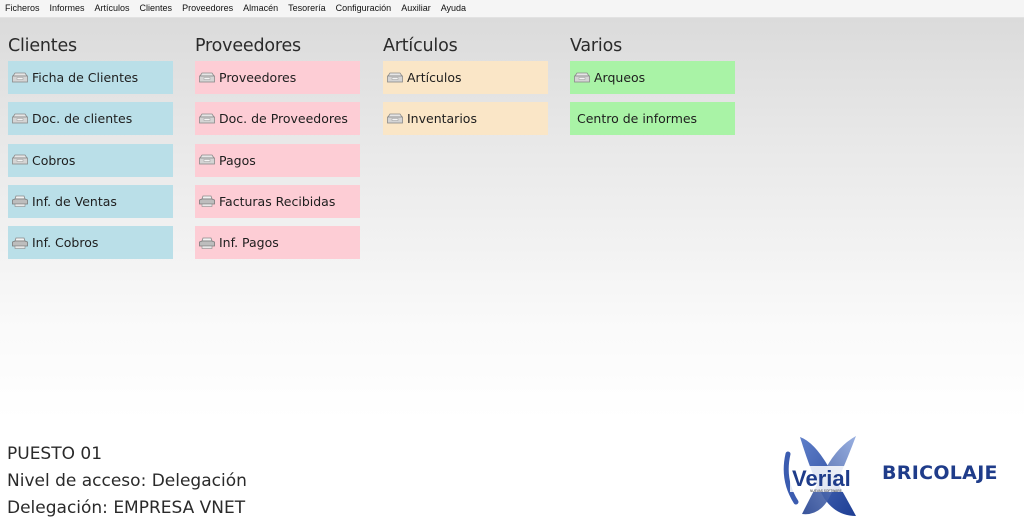  What do you see at coordinates (207, 8) in the screenshot?
I see `menu-proveedores: Proveedores` at bounding box center [207, 8].